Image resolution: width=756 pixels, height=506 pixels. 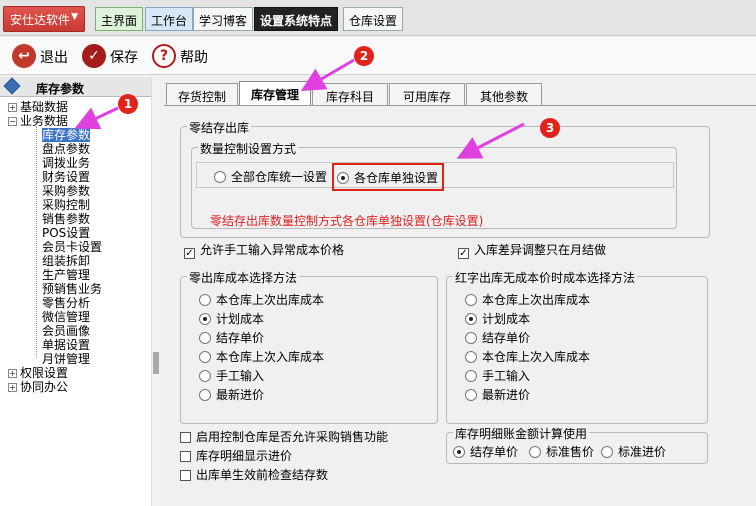 I want to click on annotation-badge-2: 2, so click(x=364, y=56).